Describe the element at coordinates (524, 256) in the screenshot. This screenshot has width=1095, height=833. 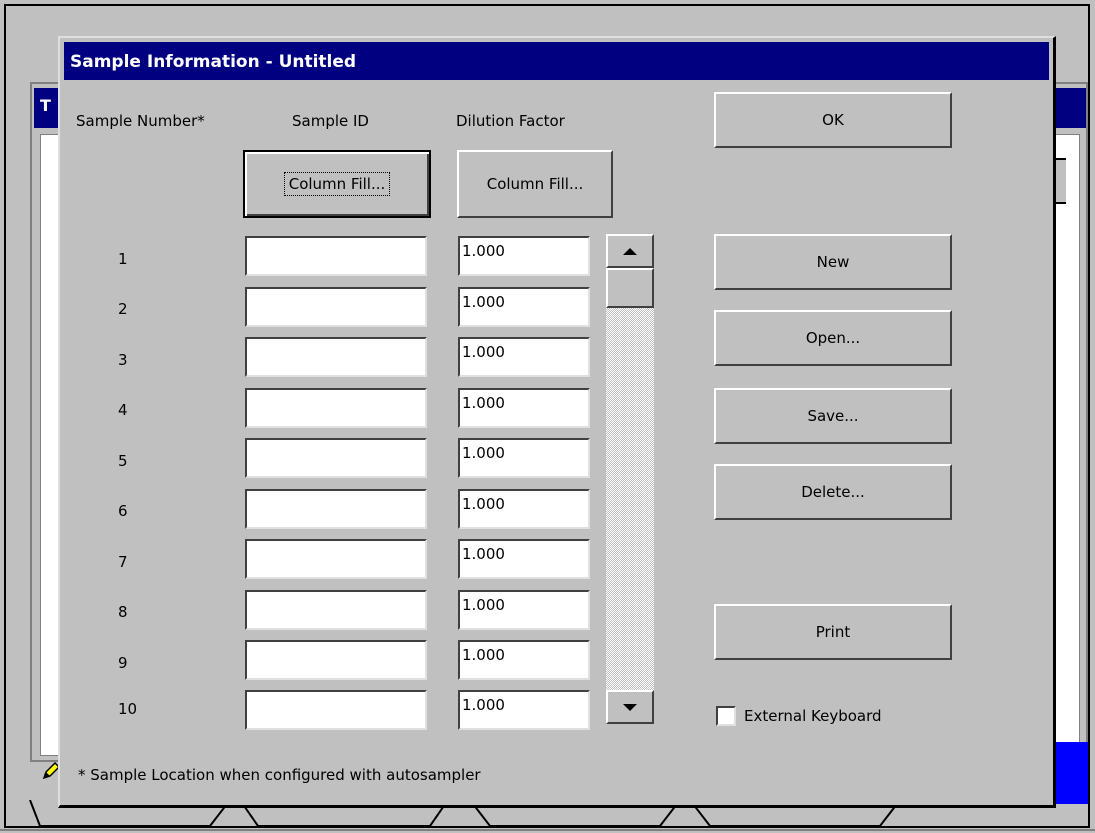
I see `dilution-input-1: 1.000` at that location.